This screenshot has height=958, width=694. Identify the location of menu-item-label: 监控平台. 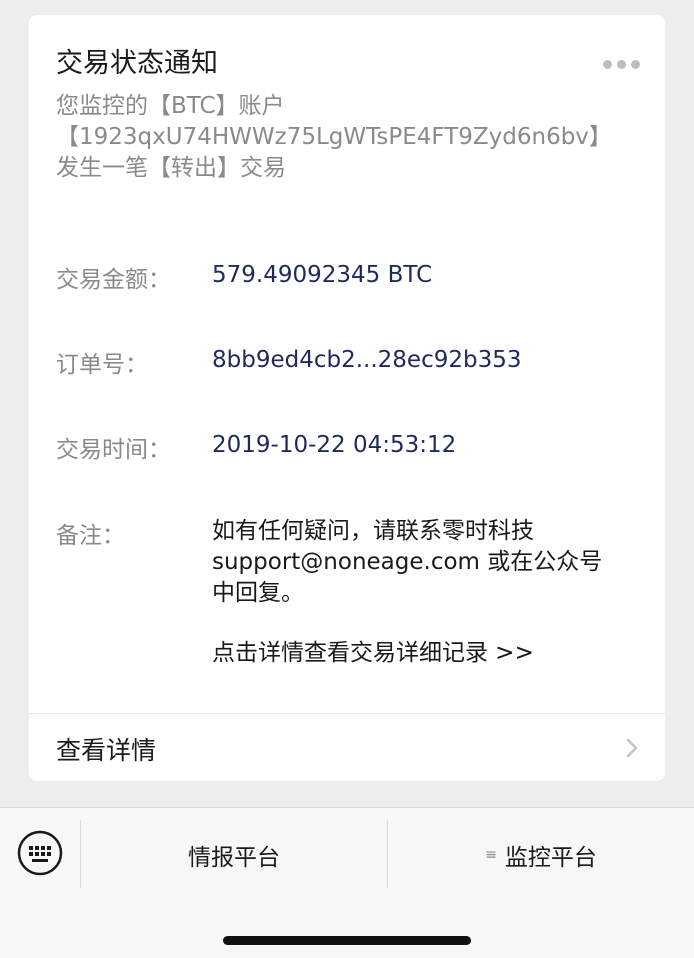
(550, 858).